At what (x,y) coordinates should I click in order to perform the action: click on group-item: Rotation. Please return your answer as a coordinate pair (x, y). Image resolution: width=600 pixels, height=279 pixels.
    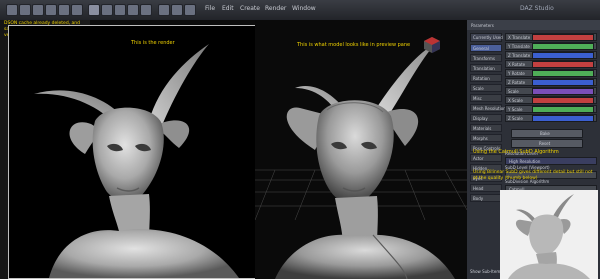
    Looking at the image, I should click on (486, 78).